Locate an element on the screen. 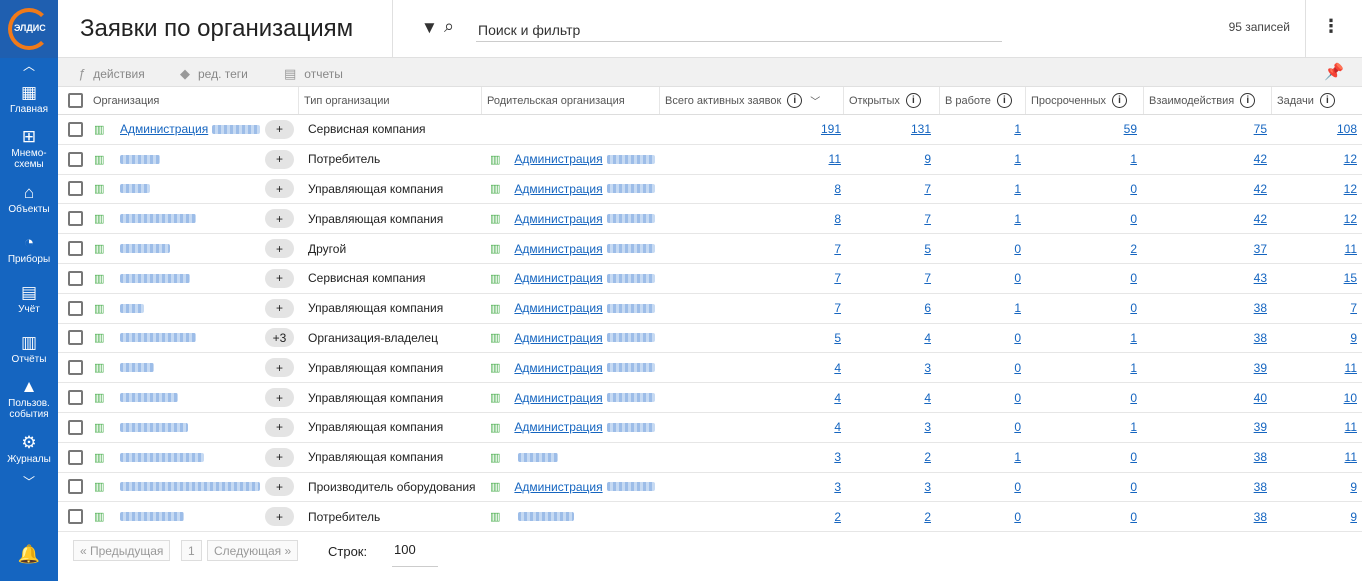 The image size is (1362, 581). org-link: Администрация is located at coordinates (164, 129).